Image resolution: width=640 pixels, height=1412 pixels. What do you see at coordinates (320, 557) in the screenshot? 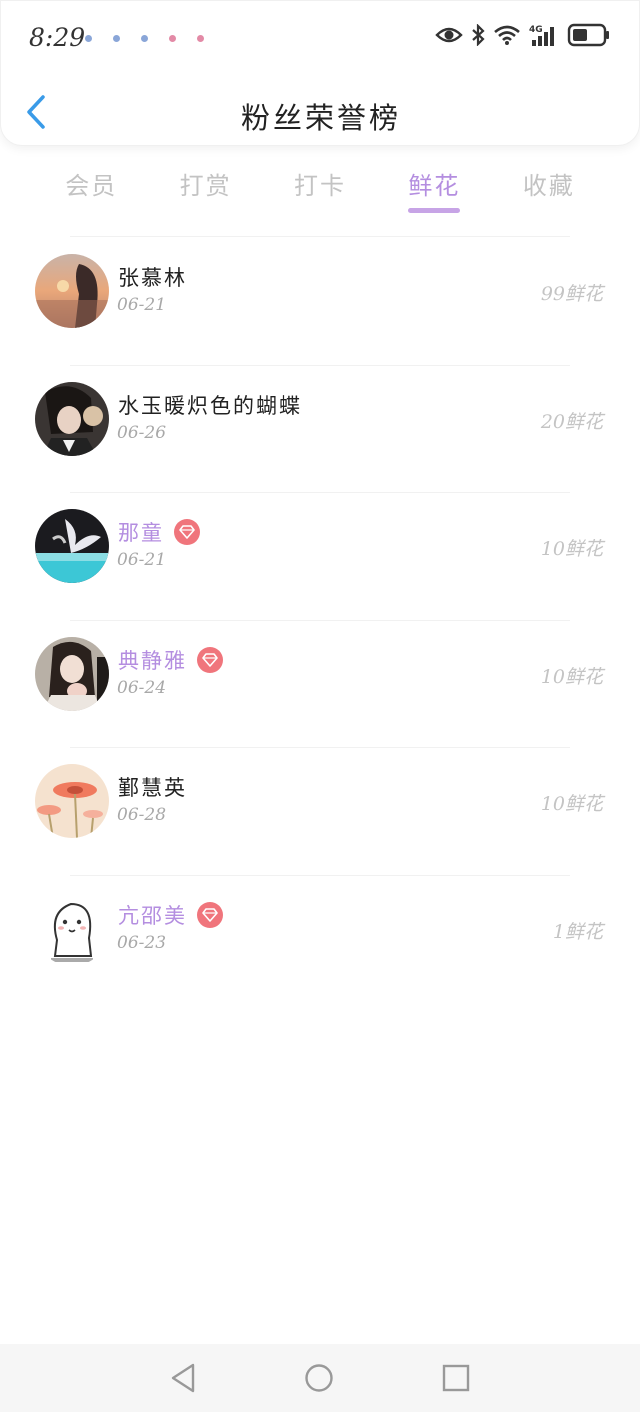
I see `list-item: 那童 06-21 10鲜花` at bounding box center [320, 557].